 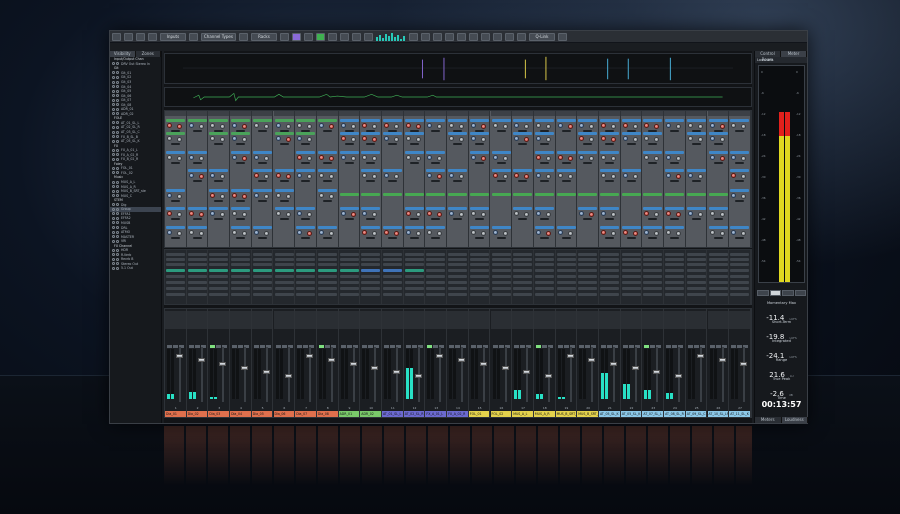 I want to click on tab-meter: Meter, so click(x=794, y=54).